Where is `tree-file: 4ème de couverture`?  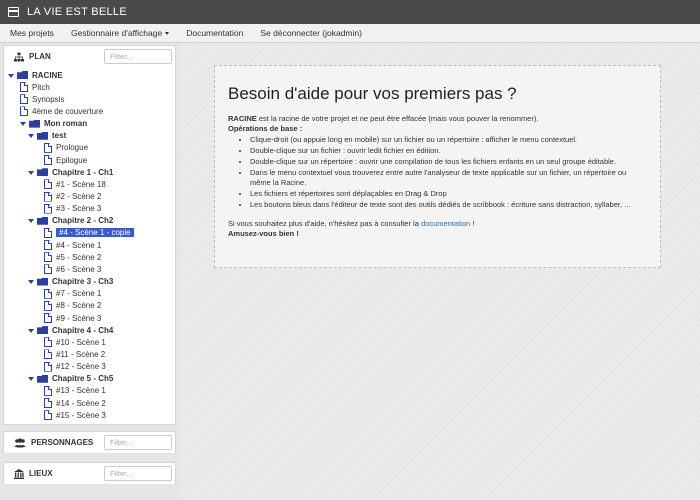
tree-file: 4ème de couverture is located at coordinates (61, 111).